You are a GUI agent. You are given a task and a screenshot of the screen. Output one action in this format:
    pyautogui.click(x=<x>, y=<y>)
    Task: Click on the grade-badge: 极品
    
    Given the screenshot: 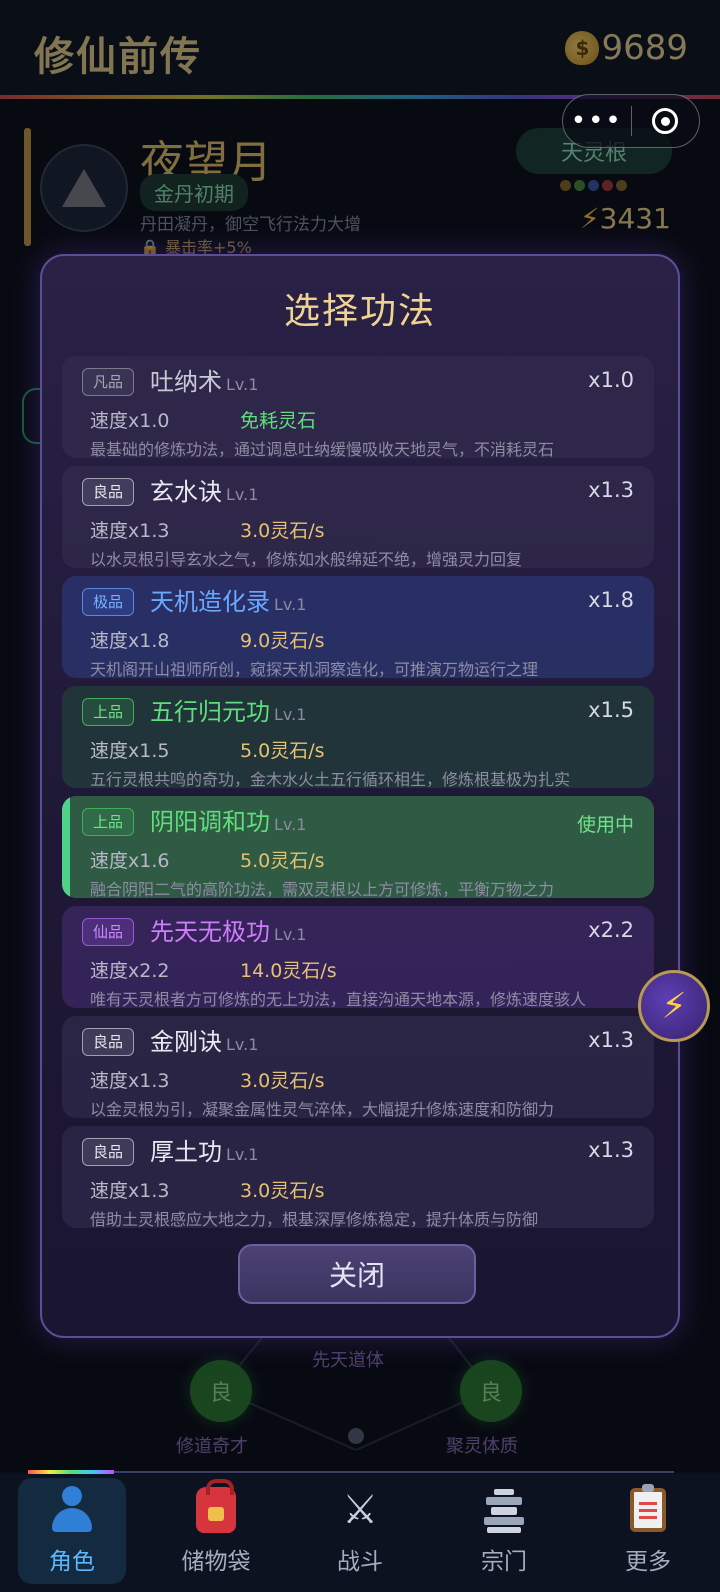 What is the action you would take?
    pyautogui.click(x=108, y=602)
    